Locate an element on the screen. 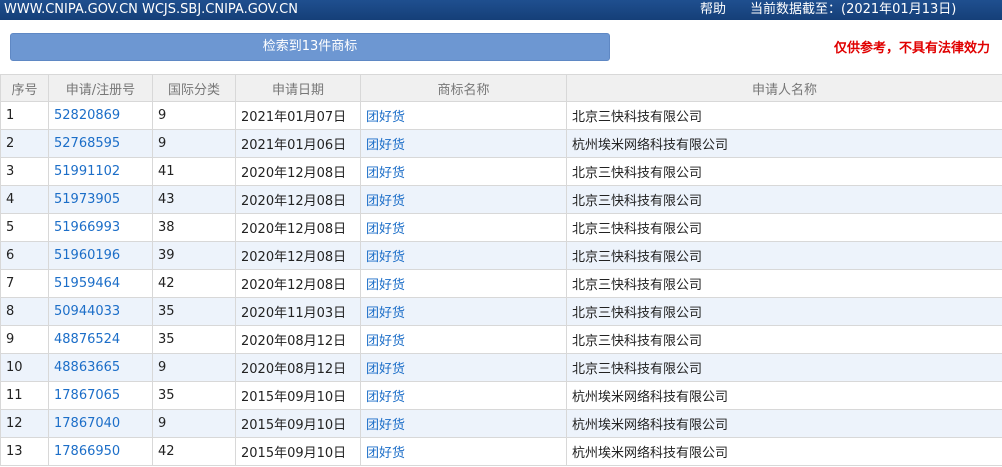 The width and height of the screenshot is (1002, 467). reg-no-link: 51966993 is located at coordinates (100, 227).